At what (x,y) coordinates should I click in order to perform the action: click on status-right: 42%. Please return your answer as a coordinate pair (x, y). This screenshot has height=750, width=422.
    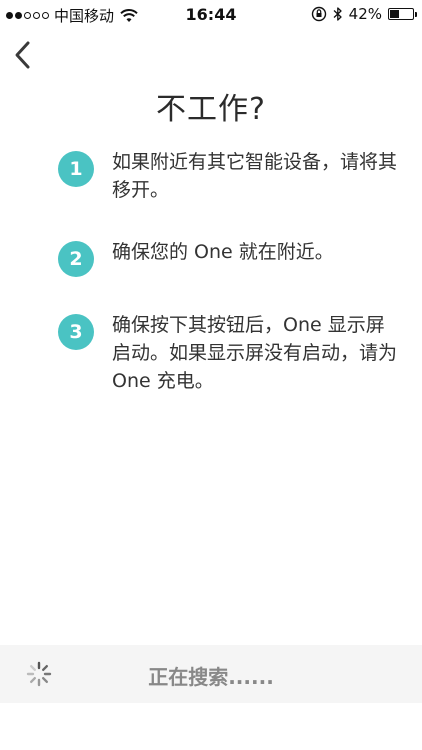
    Looking at the image, I should click on (364, 14).